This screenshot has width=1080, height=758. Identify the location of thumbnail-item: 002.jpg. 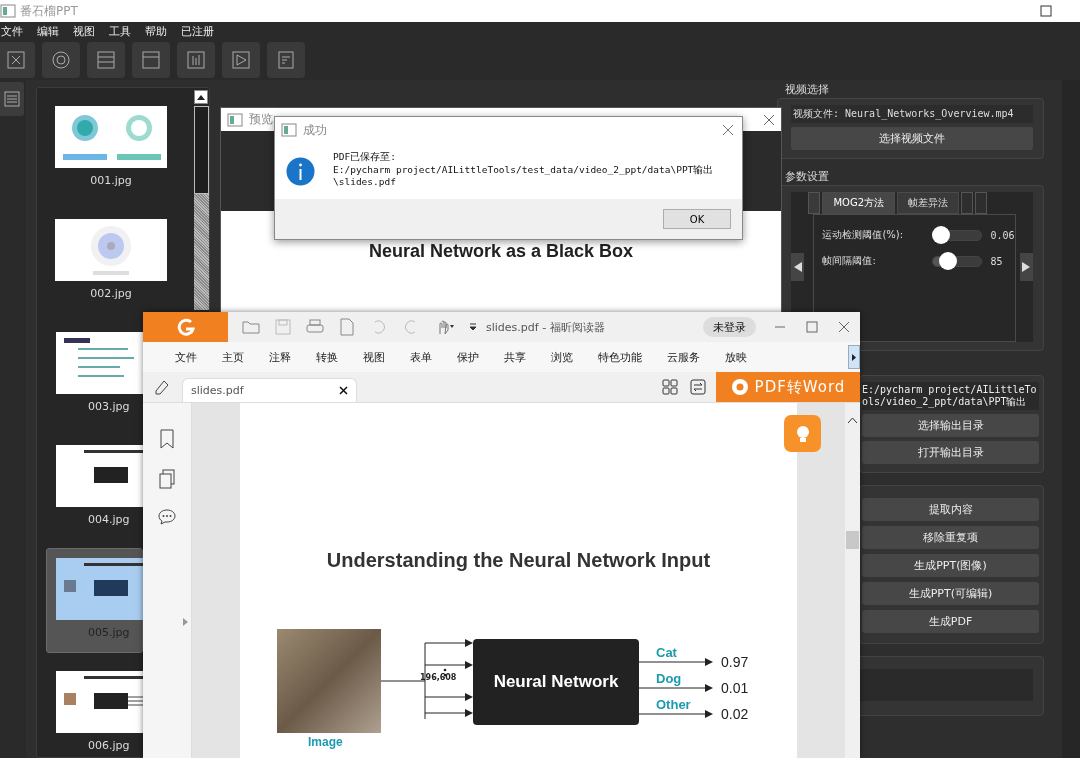
(111, 261).